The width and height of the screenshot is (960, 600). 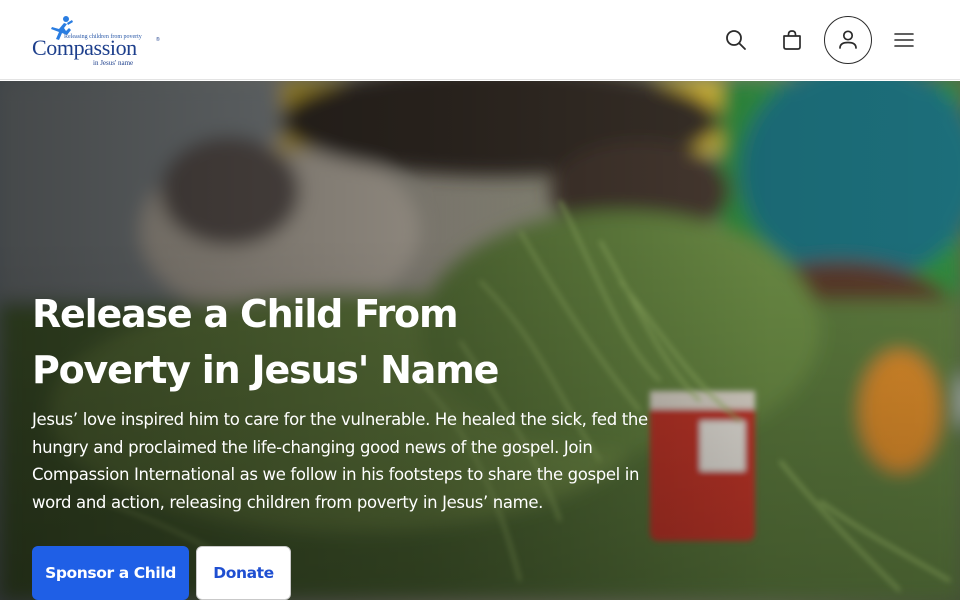 I want to click on hero-actions: Sponsor a Child Donate, so click(x=161, y=573).